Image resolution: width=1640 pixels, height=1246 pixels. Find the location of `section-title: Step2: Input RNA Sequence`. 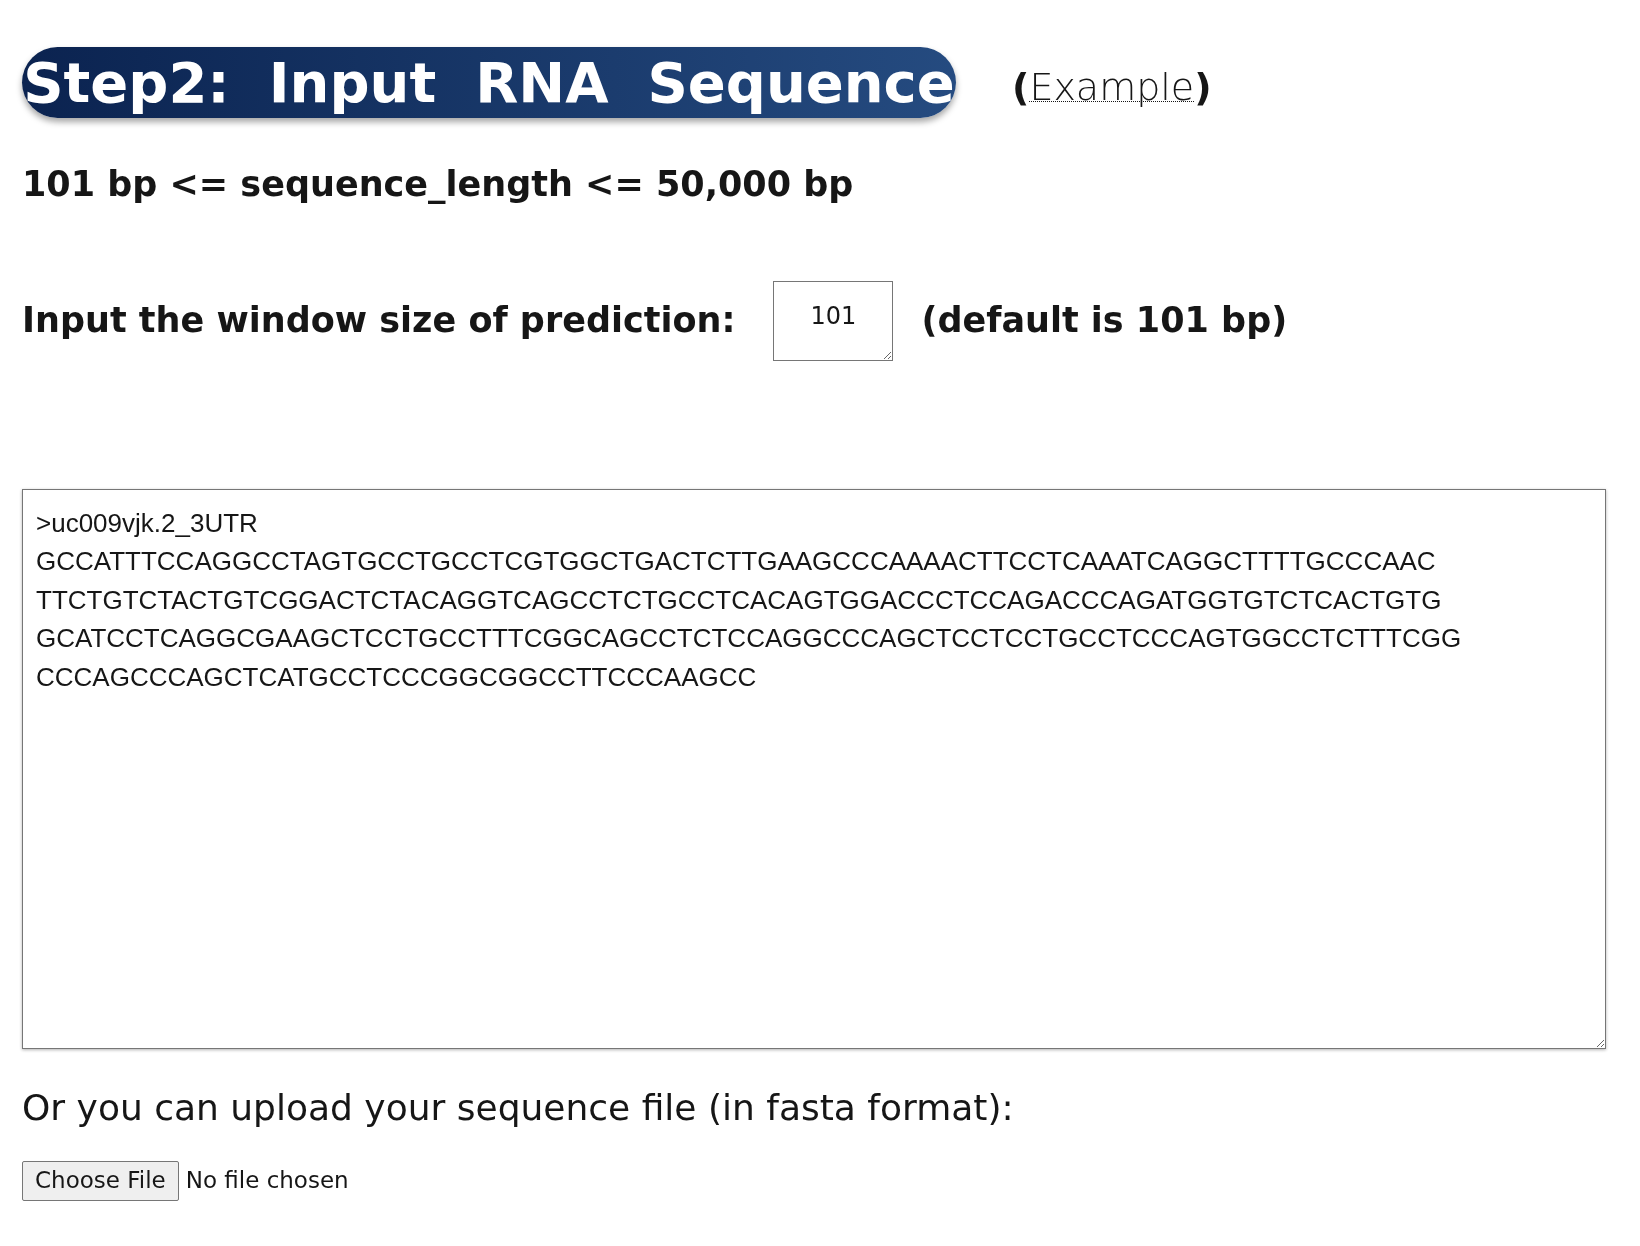

section-title: Step2: Input RNA Sequence is located at coordinates (489, 82).